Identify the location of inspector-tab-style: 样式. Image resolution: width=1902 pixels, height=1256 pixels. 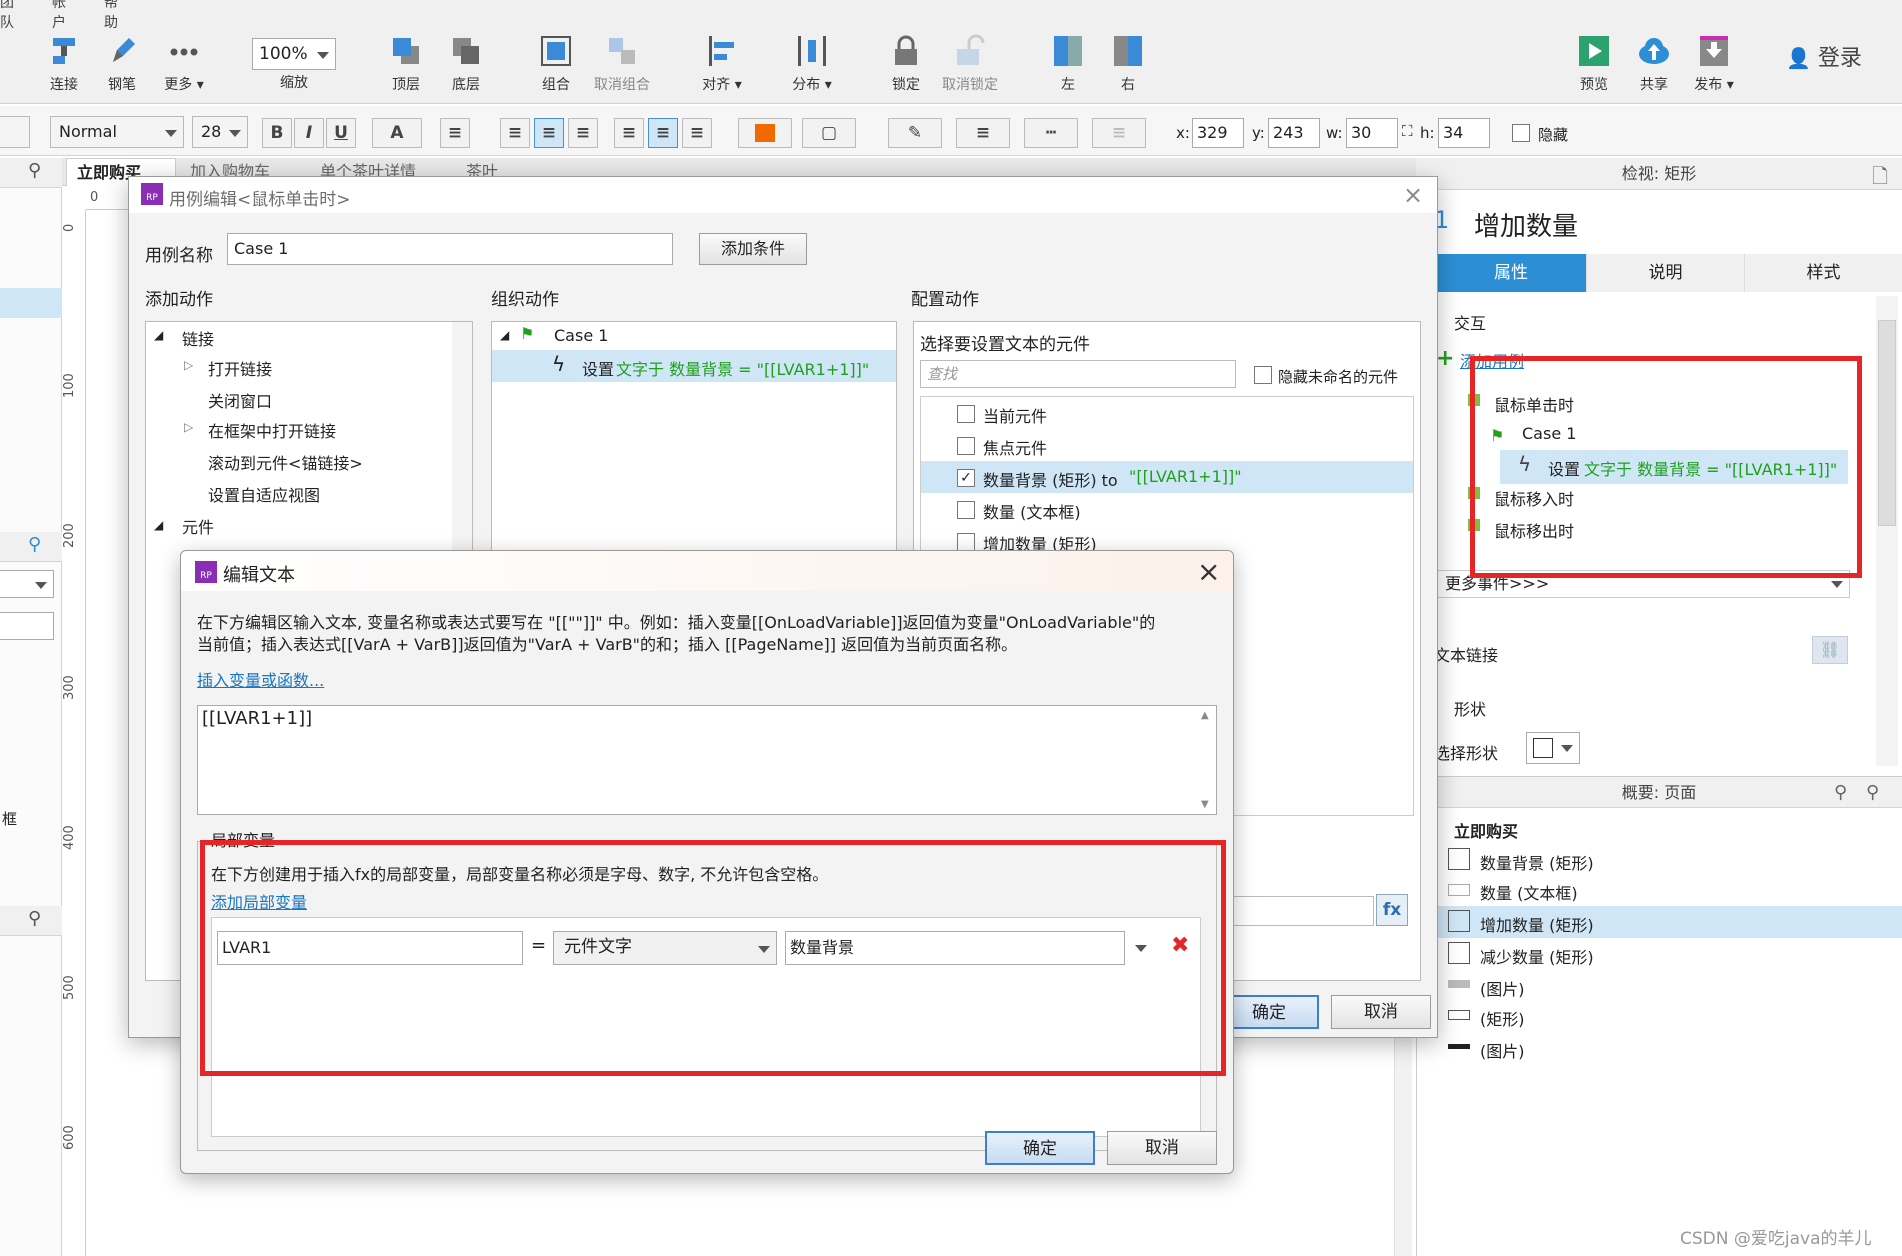
(1823, 273).